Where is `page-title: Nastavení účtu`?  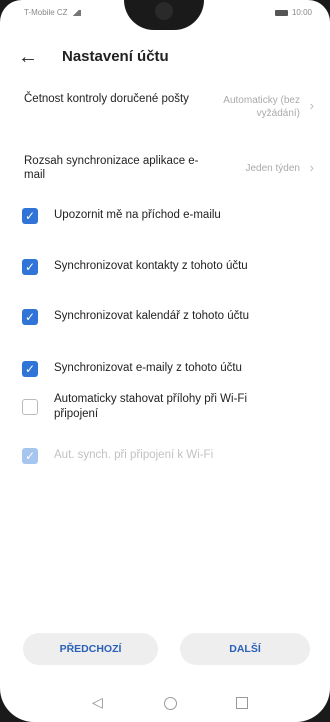 page-title: Nastavení účtu is located at coordinates (115, 56).